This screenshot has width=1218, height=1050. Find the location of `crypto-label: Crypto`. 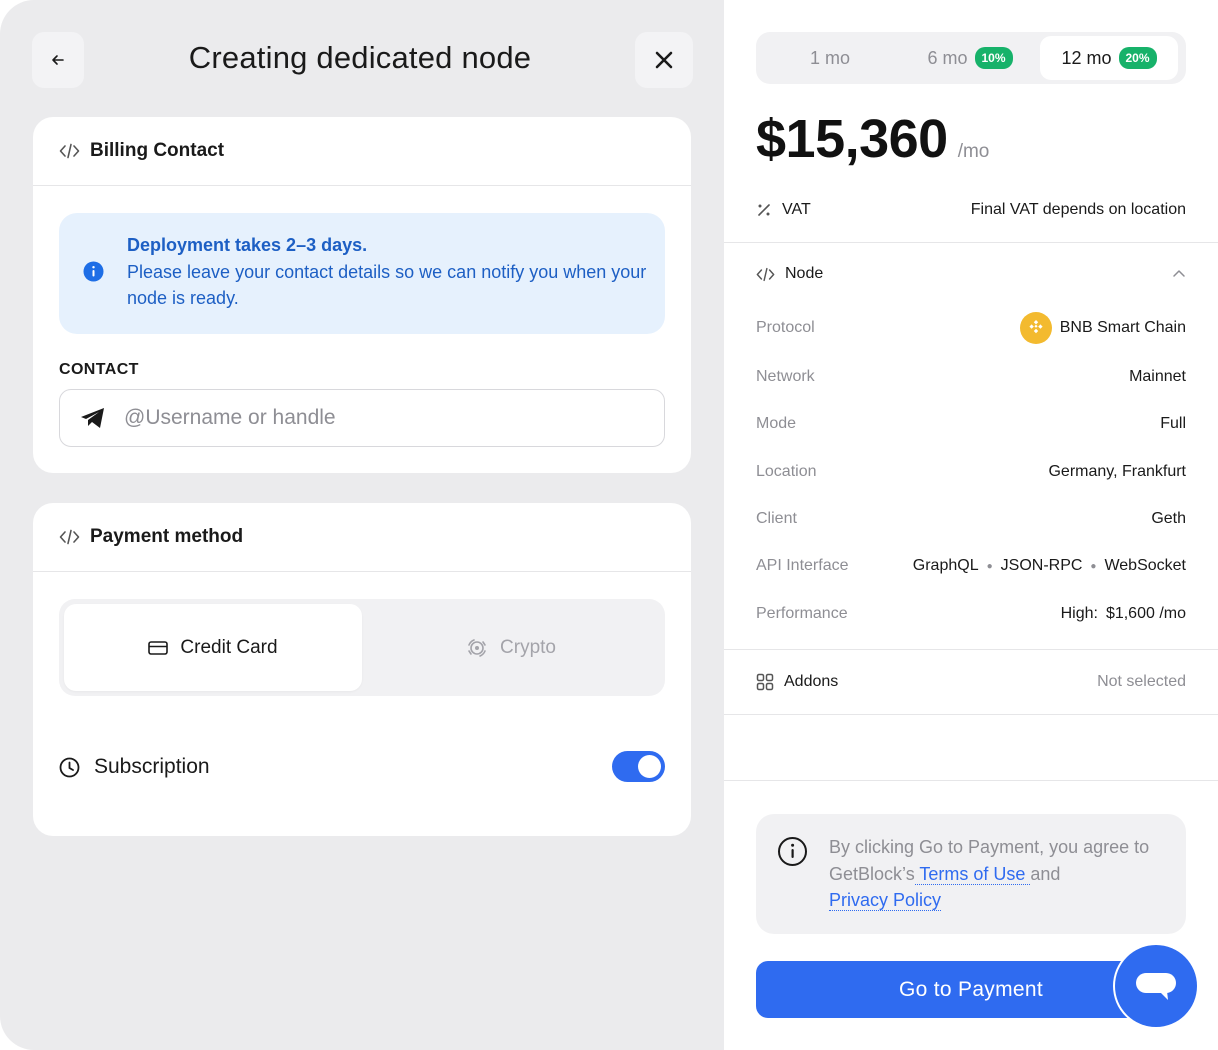

crypto-label: Crypto is located at coordinates (528, 647).